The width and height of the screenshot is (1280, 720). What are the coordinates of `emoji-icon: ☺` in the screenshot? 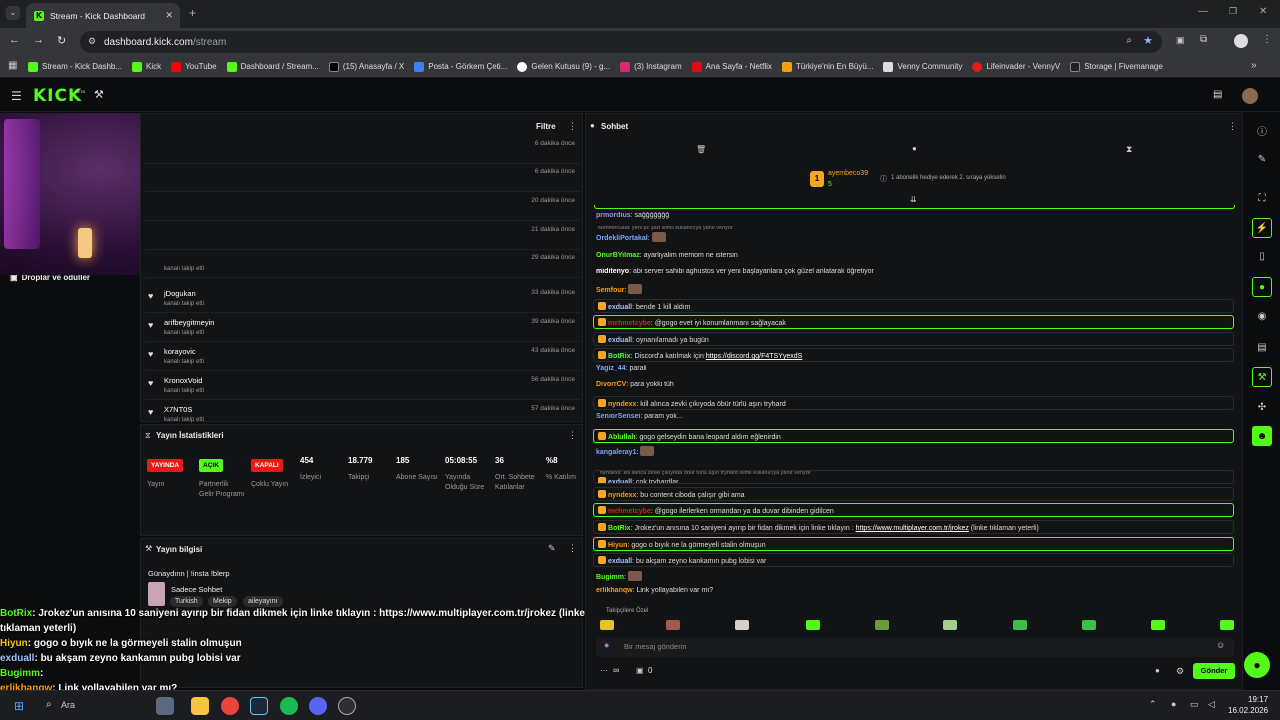 It's located at (1220, 645).